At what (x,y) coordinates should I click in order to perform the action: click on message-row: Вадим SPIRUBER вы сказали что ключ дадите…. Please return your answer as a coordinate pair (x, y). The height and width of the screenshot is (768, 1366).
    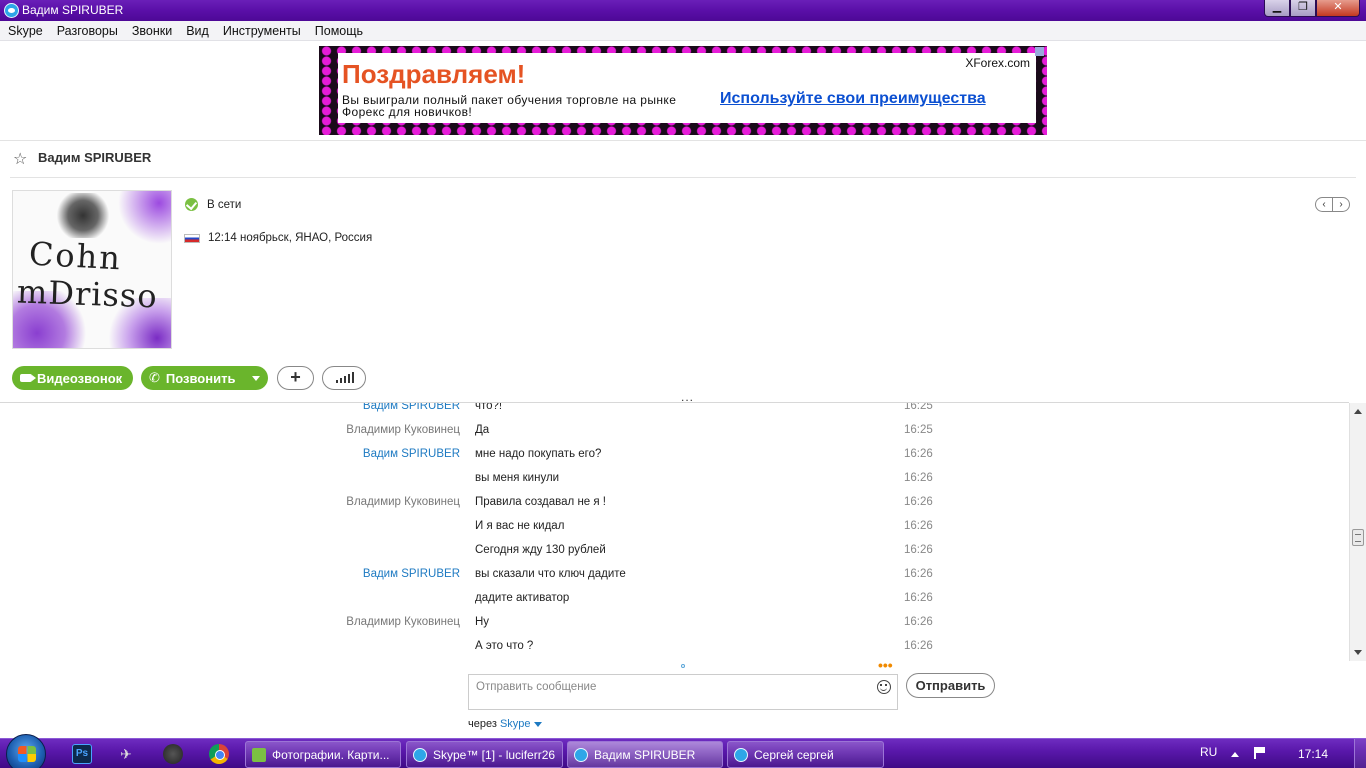
    Looking at the image, I should click on (674, 577).